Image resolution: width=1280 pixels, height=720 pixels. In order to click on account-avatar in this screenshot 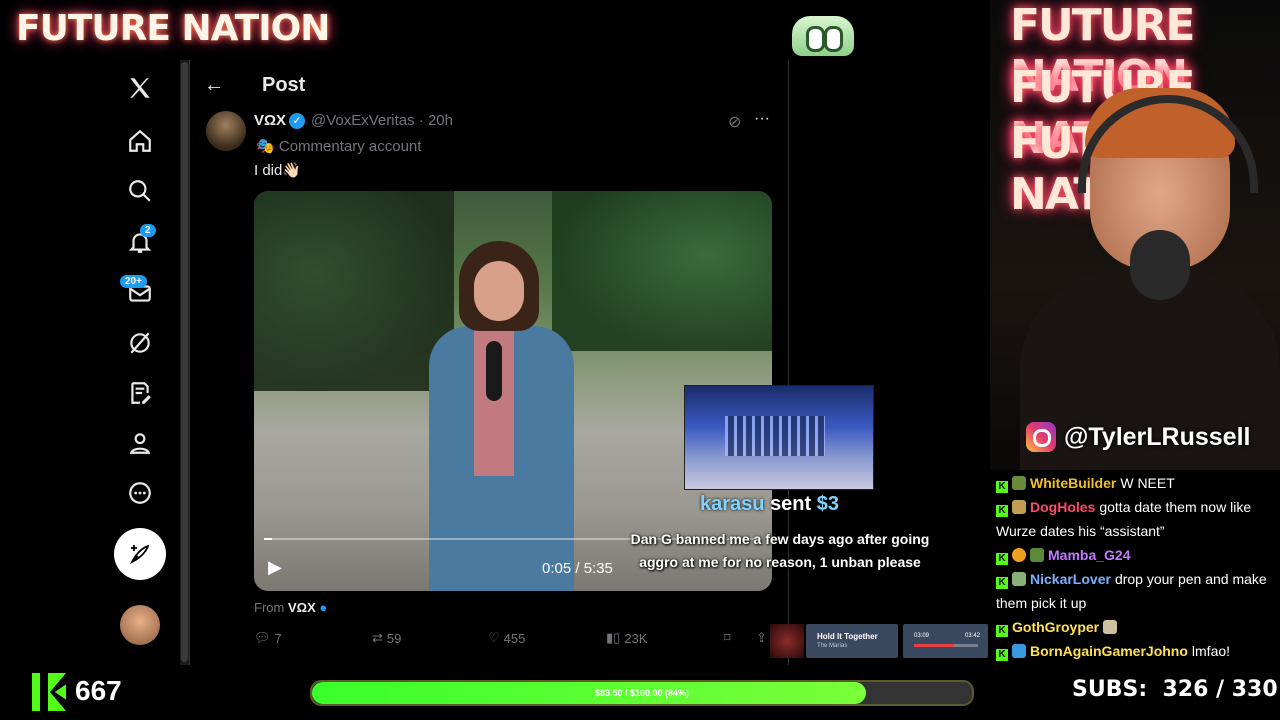, I will do `click(140, 625)`.